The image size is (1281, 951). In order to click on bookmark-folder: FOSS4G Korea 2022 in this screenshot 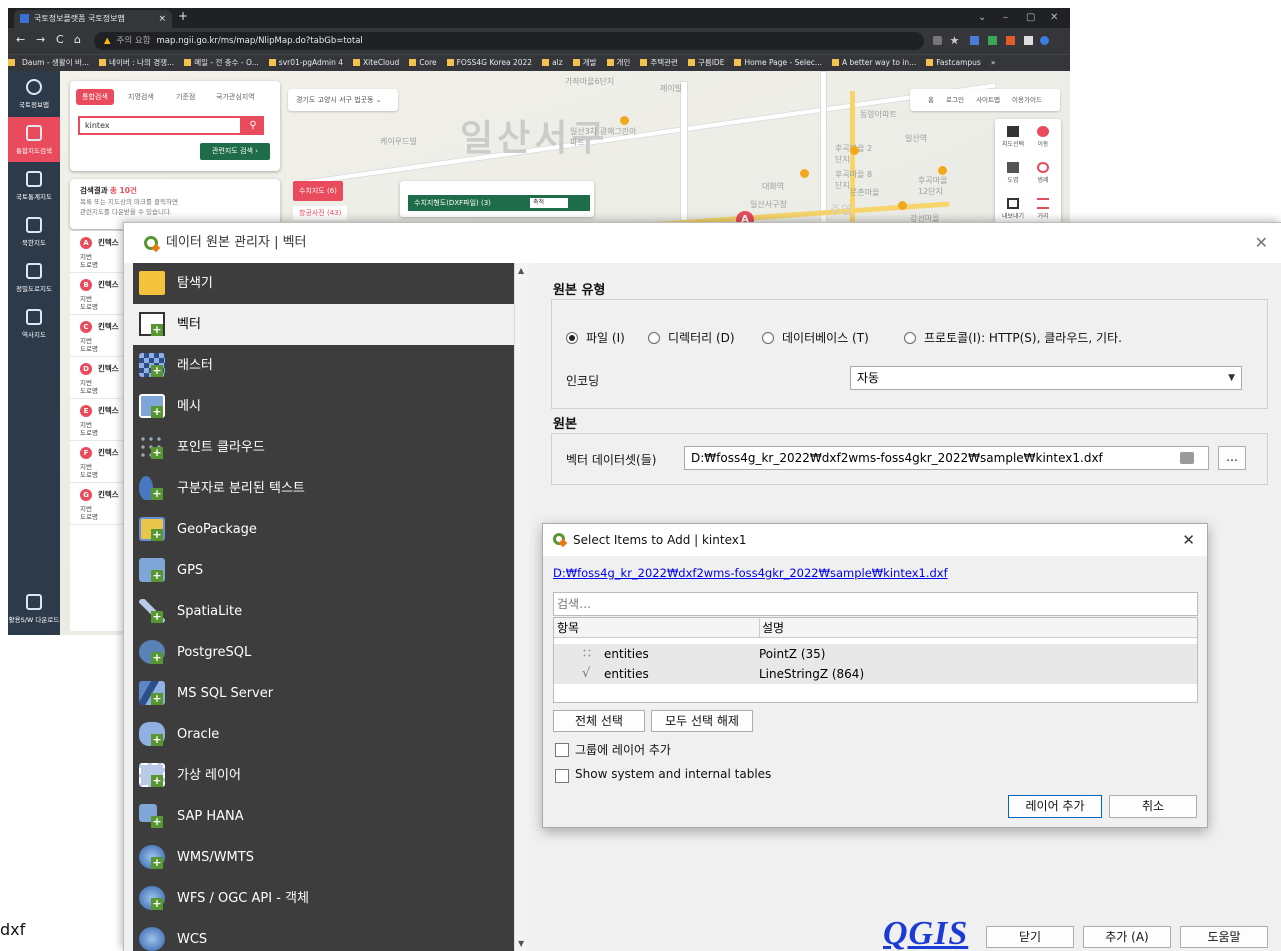, I will do `click(489, 63)`.